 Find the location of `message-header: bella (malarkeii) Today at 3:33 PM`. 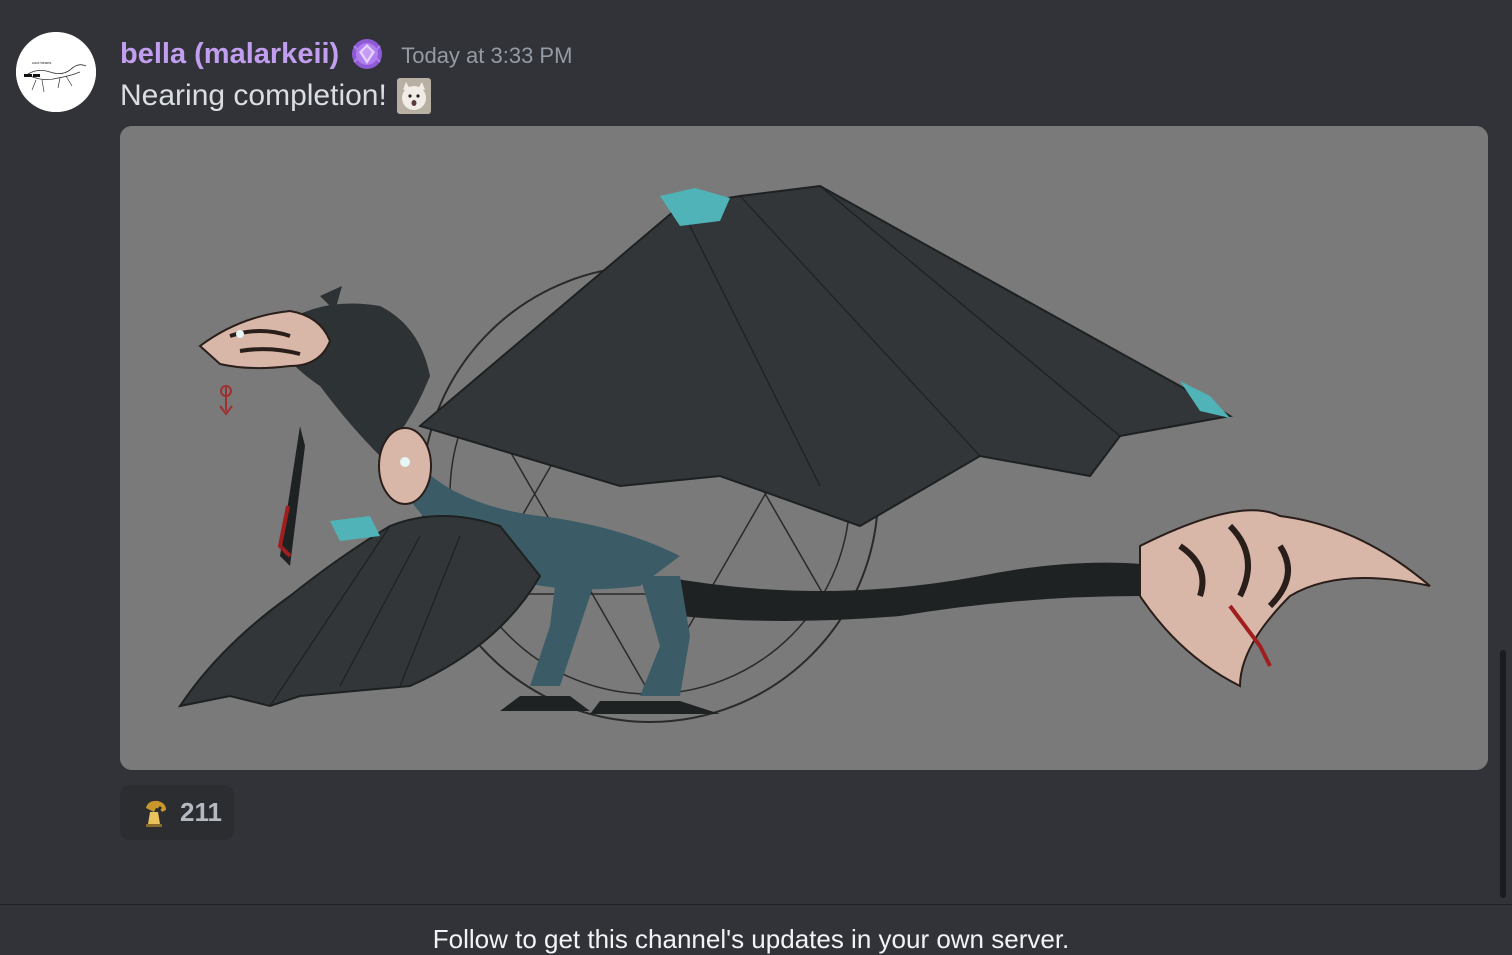

message-header: bella (malarkeii) Today at 3:33 PM is located at coordinates (346, 54).